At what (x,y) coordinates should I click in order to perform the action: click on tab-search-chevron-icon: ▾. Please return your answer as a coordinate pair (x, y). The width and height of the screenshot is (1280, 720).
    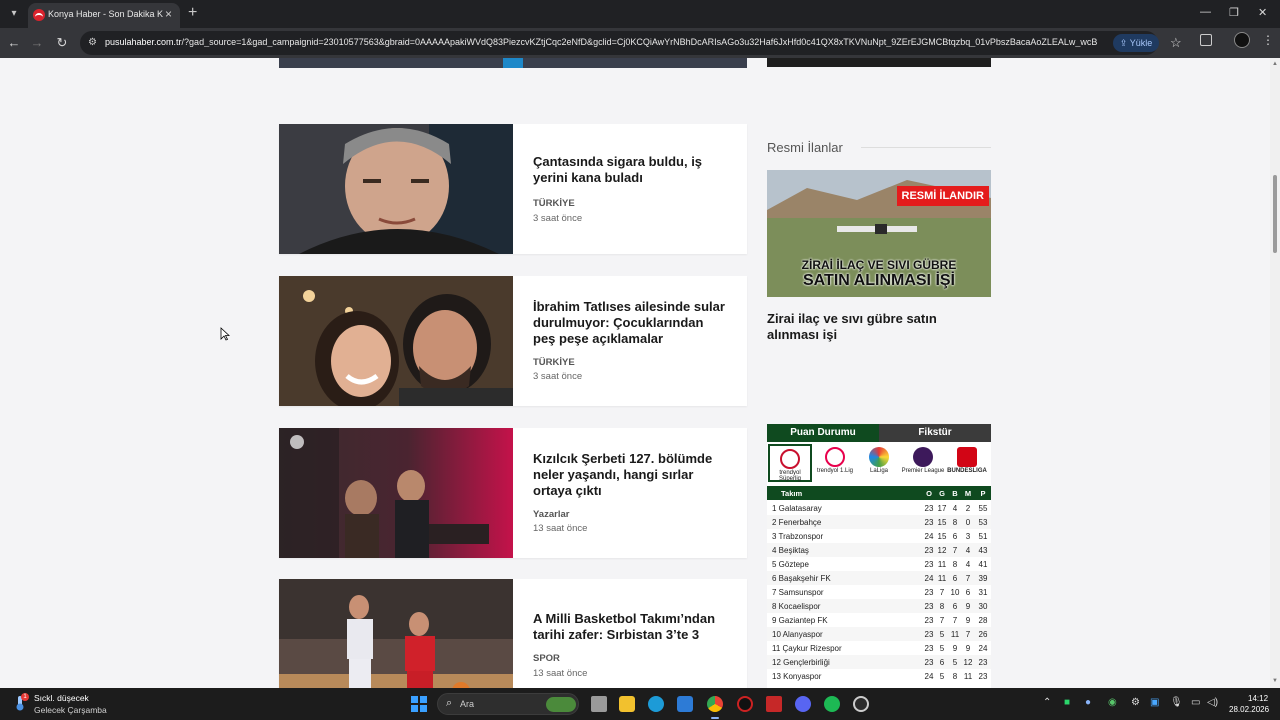
    Looking at the image, I should click on (14, 14).